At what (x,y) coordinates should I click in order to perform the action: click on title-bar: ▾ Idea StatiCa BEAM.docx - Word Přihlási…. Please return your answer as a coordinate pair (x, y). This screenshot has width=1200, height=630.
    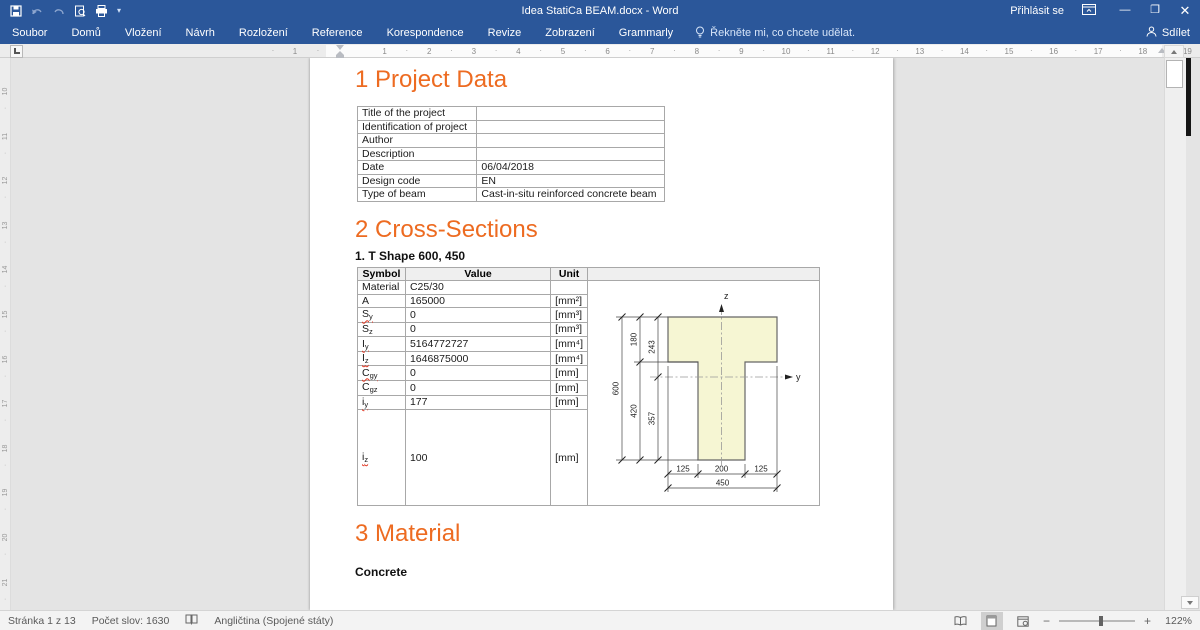
    Looking at the image, I should click on (600, 11).